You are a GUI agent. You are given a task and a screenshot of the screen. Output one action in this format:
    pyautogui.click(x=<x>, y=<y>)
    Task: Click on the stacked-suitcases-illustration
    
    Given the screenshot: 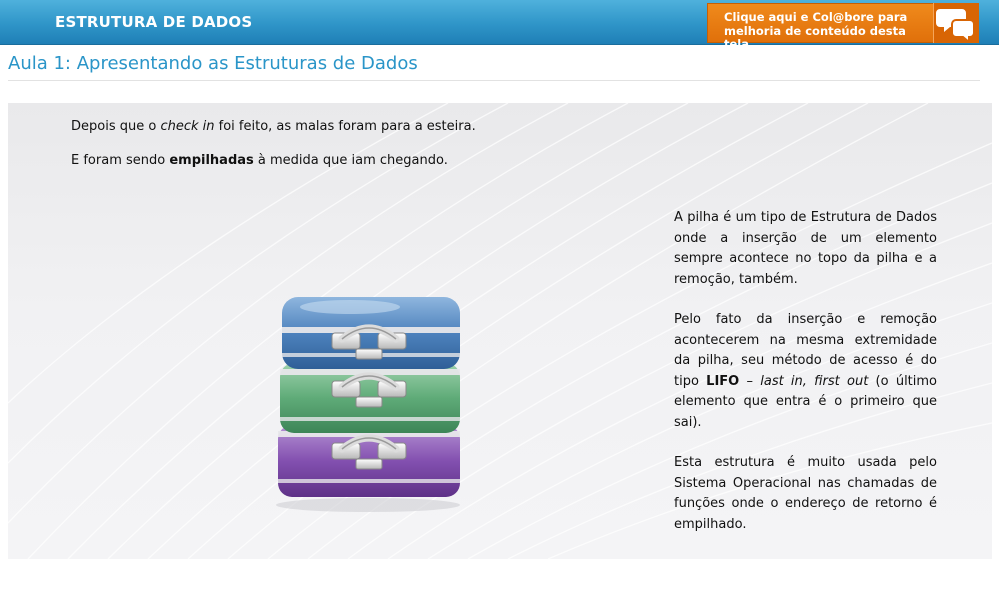 What is the action you would take?
    pyautogui.click(x=370, y=400)
    